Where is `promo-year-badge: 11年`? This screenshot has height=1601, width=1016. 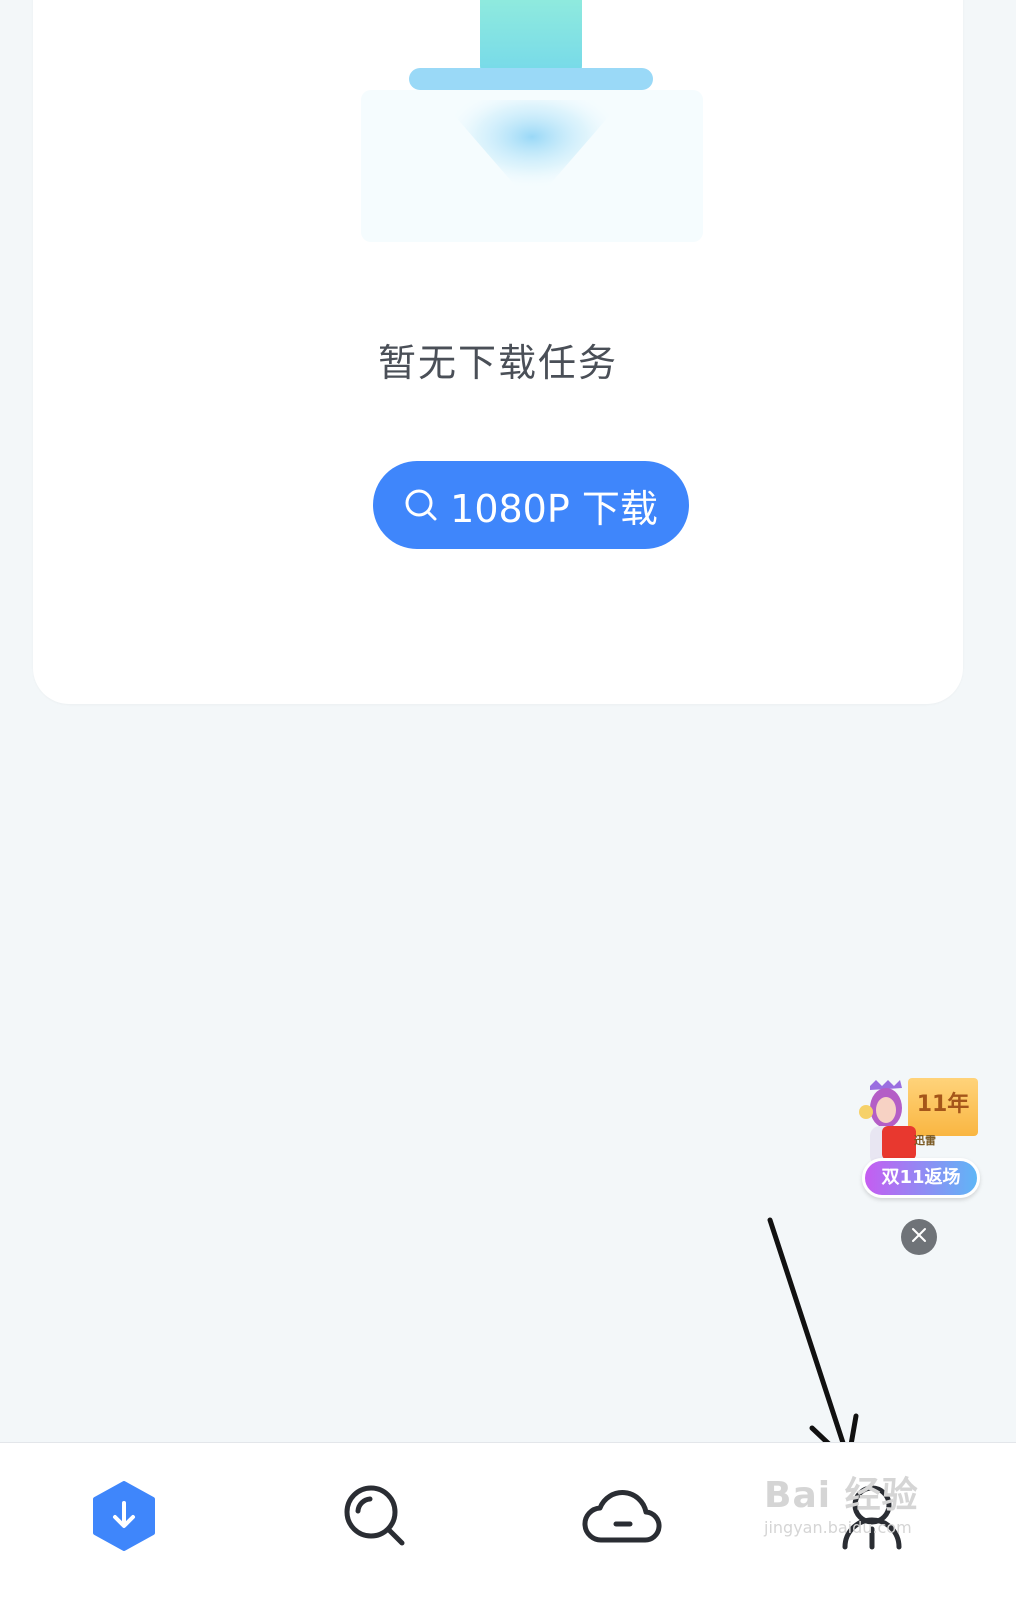
promo-year-badge: 11年 is located at coordinates (943, 1107).